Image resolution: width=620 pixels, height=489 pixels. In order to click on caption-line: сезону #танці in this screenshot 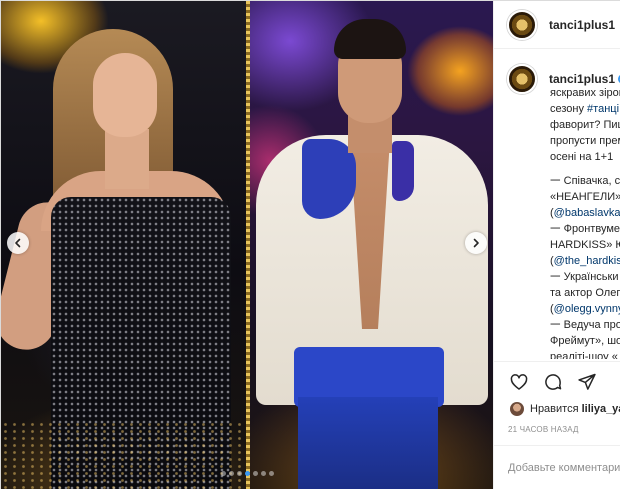, I will do `click(585, 109)`.